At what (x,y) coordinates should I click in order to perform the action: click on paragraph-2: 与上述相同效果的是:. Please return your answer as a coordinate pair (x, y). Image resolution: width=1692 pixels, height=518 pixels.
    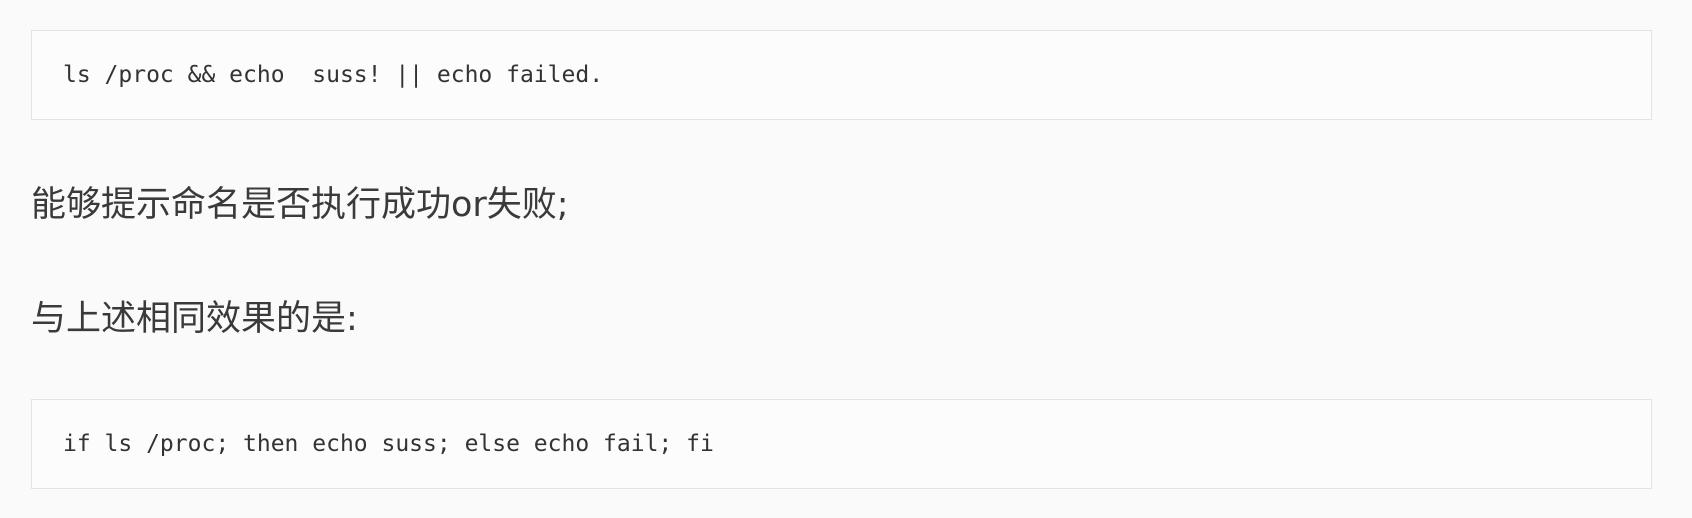
    Looking at the image, I should click on (194, 319).